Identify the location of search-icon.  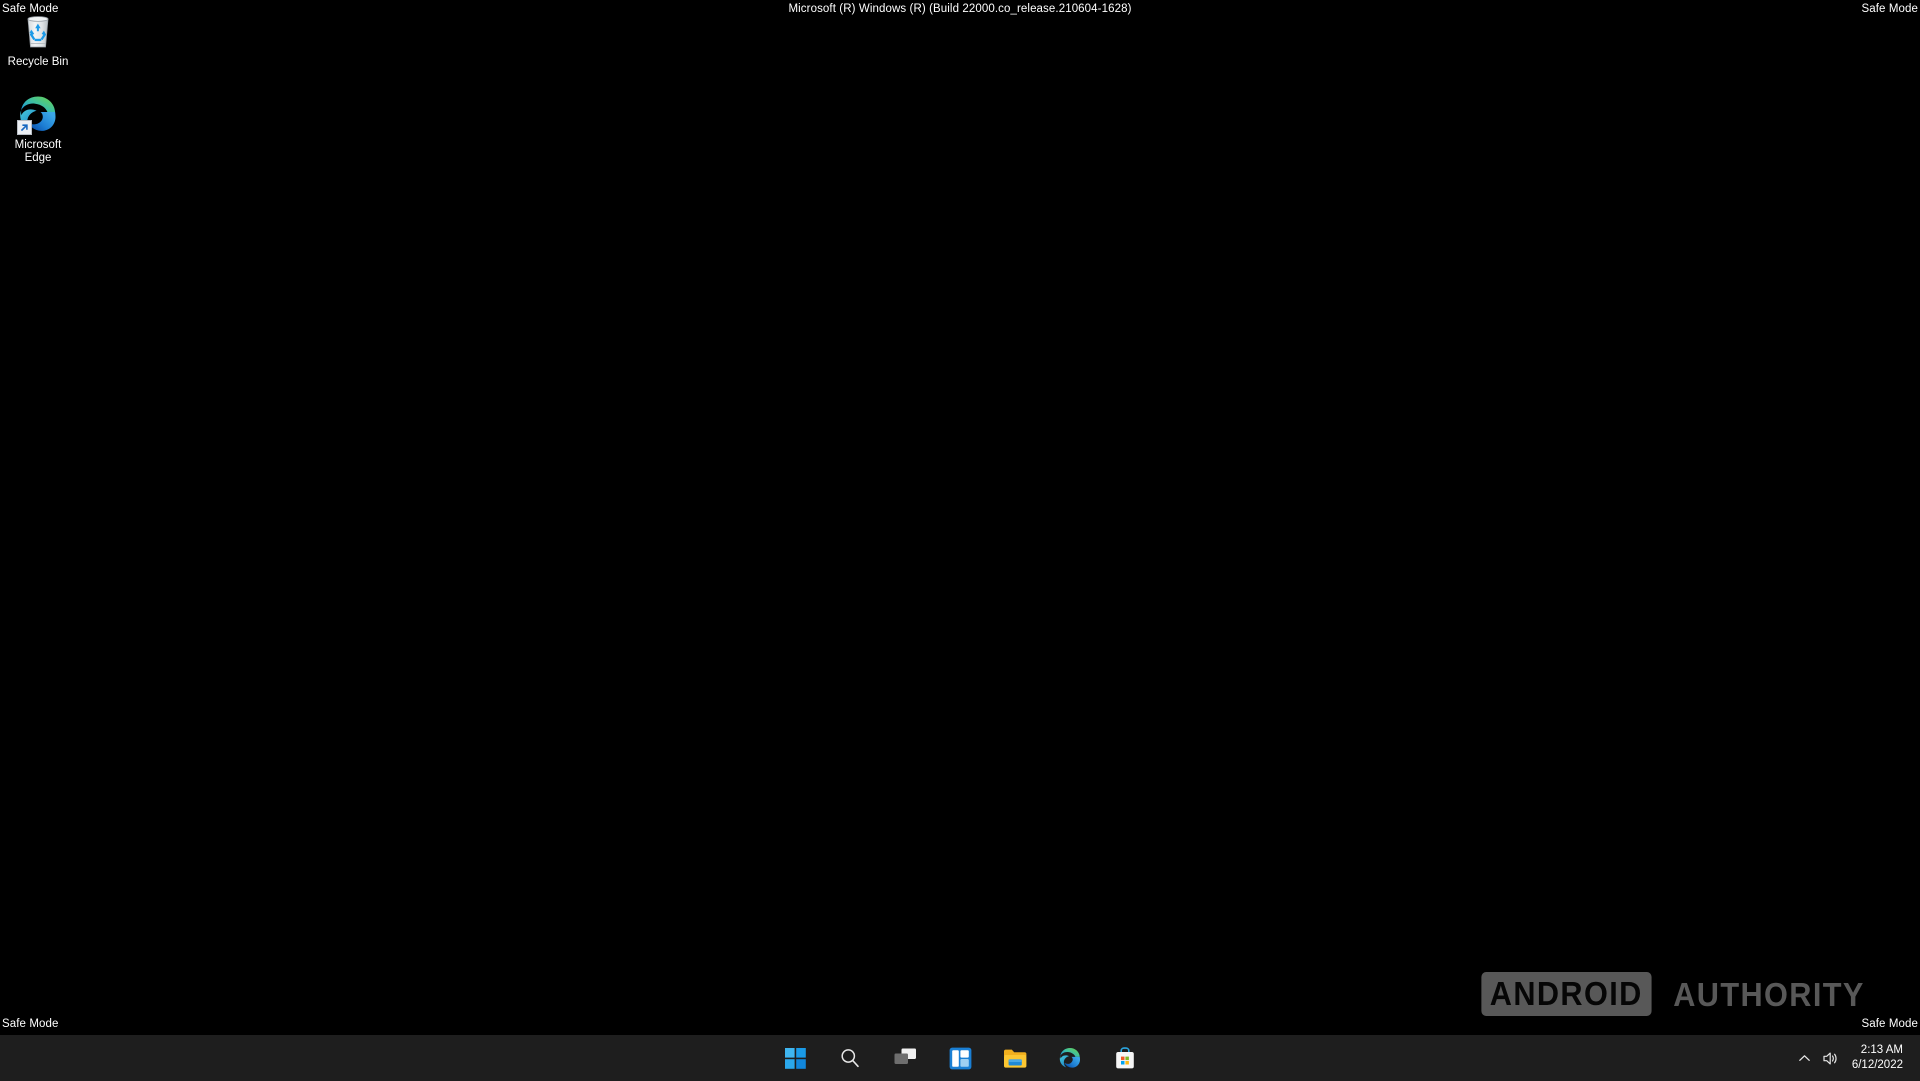
(850, 1058).